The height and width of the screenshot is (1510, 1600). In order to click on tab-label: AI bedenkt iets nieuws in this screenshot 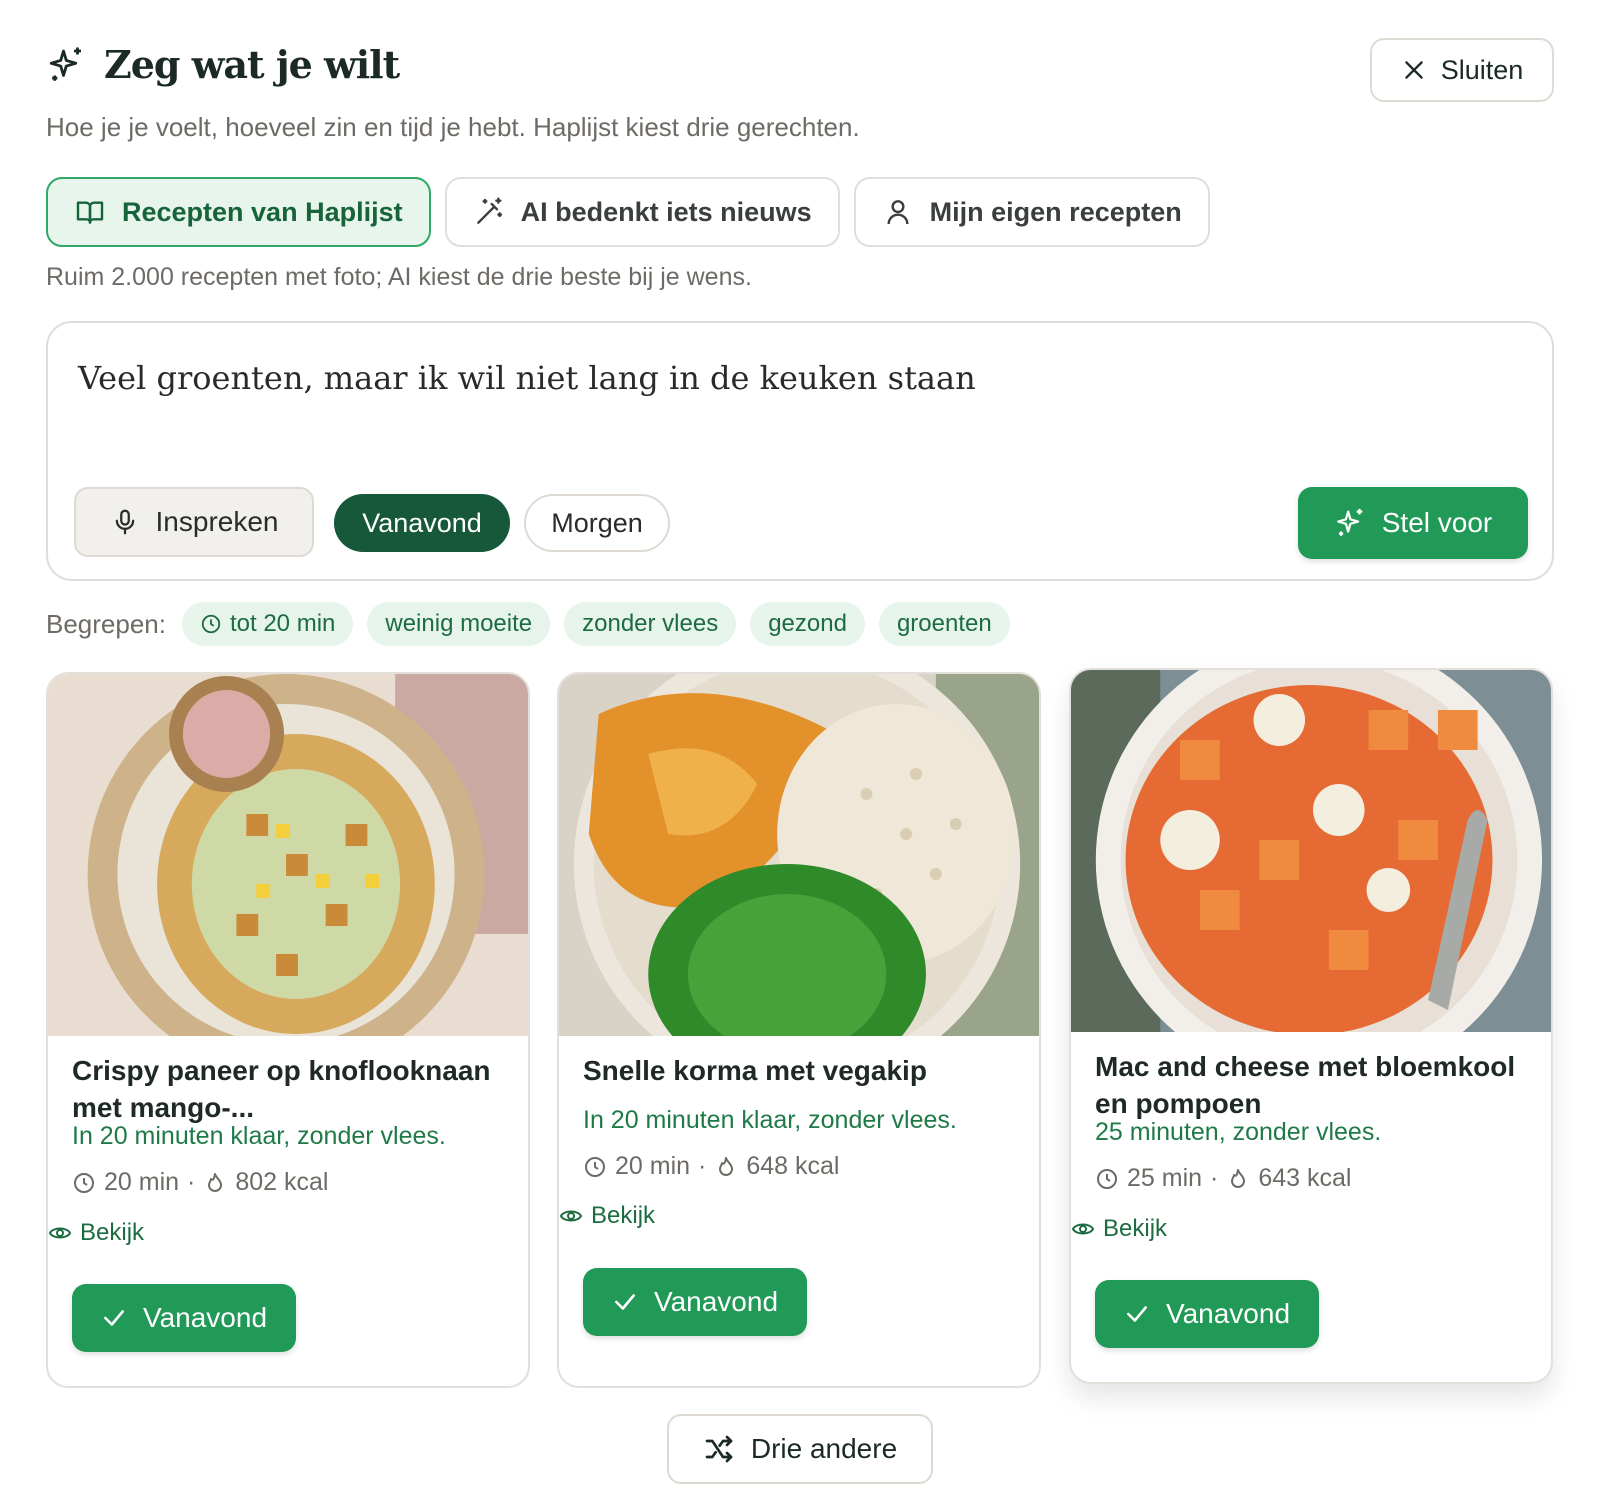, I will do `click(666, 211)`.